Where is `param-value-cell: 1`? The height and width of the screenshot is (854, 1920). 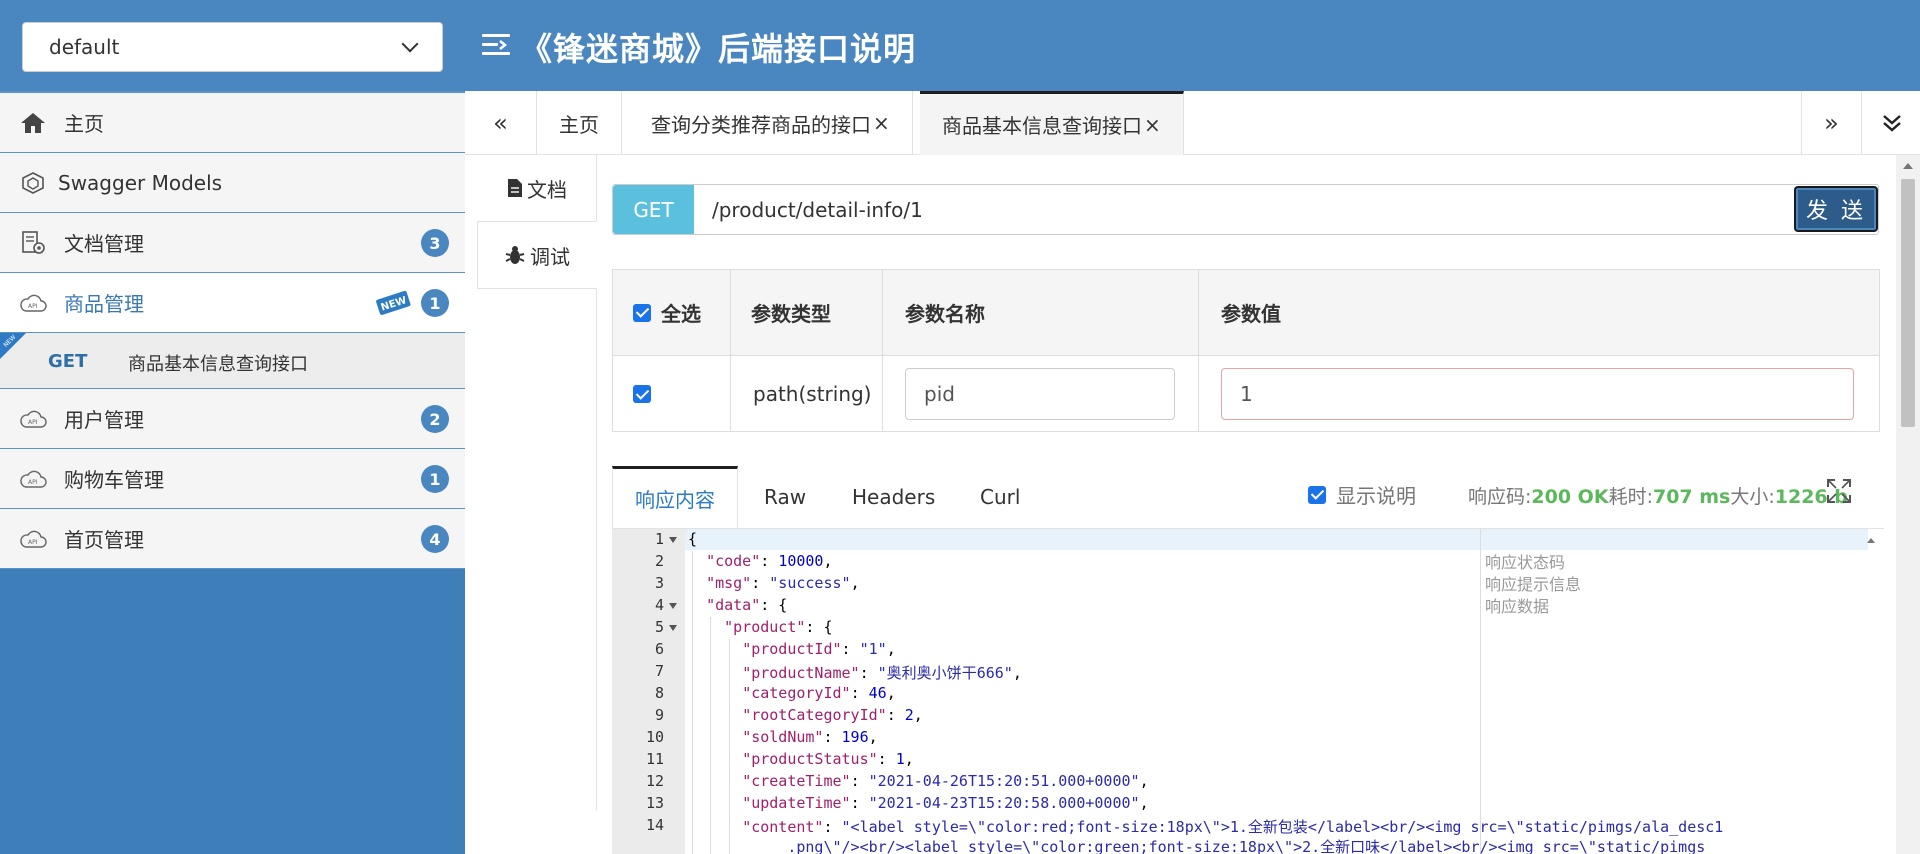
param-value-cell: 1 is located at coordinates (1539, 394).